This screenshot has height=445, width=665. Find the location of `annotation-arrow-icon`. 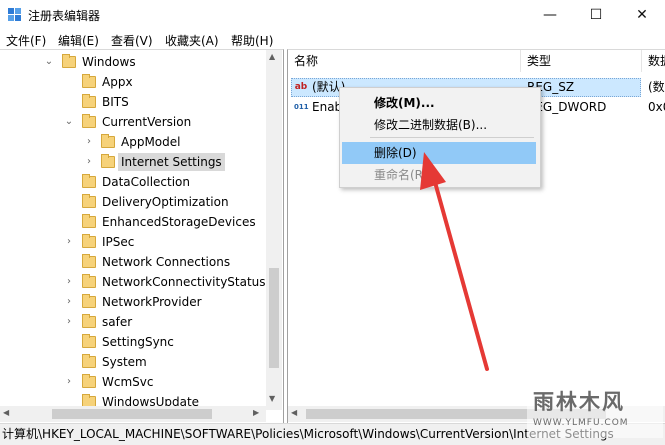

annotation-arrow-icon is located at coordinates (454, 261).